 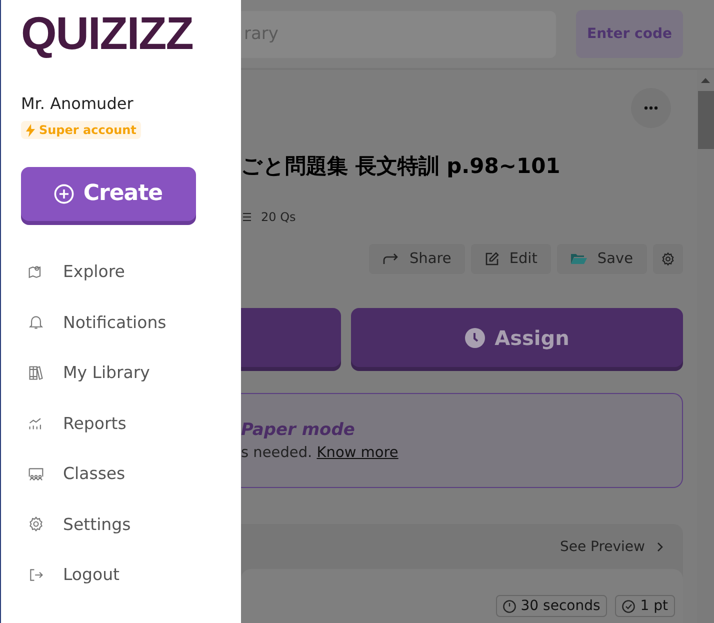 I want to click on quiz-title: ごと問題集 長文特訓 p.98~101, so click(x=401, y=166).